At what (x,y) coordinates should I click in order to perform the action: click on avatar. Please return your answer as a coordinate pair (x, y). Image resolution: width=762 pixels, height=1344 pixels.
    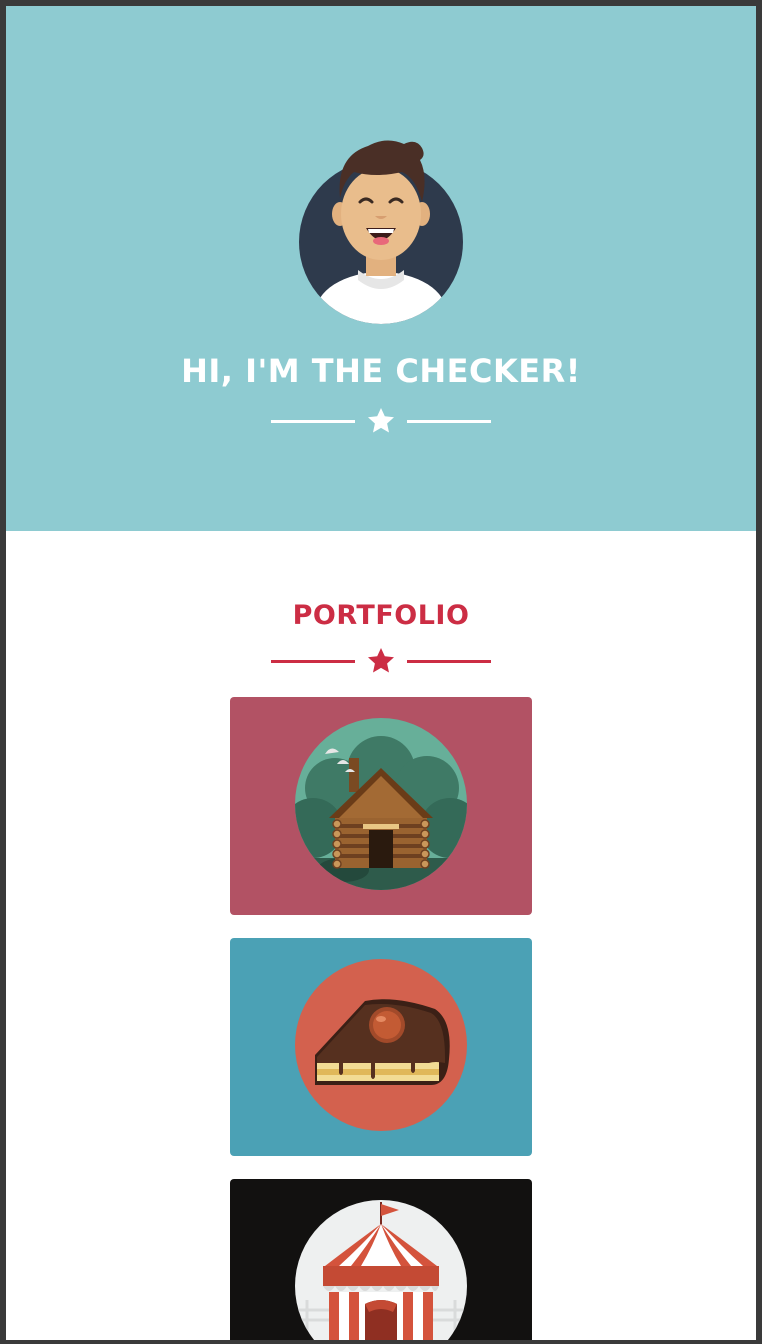
    Looking at the image, I should click on (381, 232).